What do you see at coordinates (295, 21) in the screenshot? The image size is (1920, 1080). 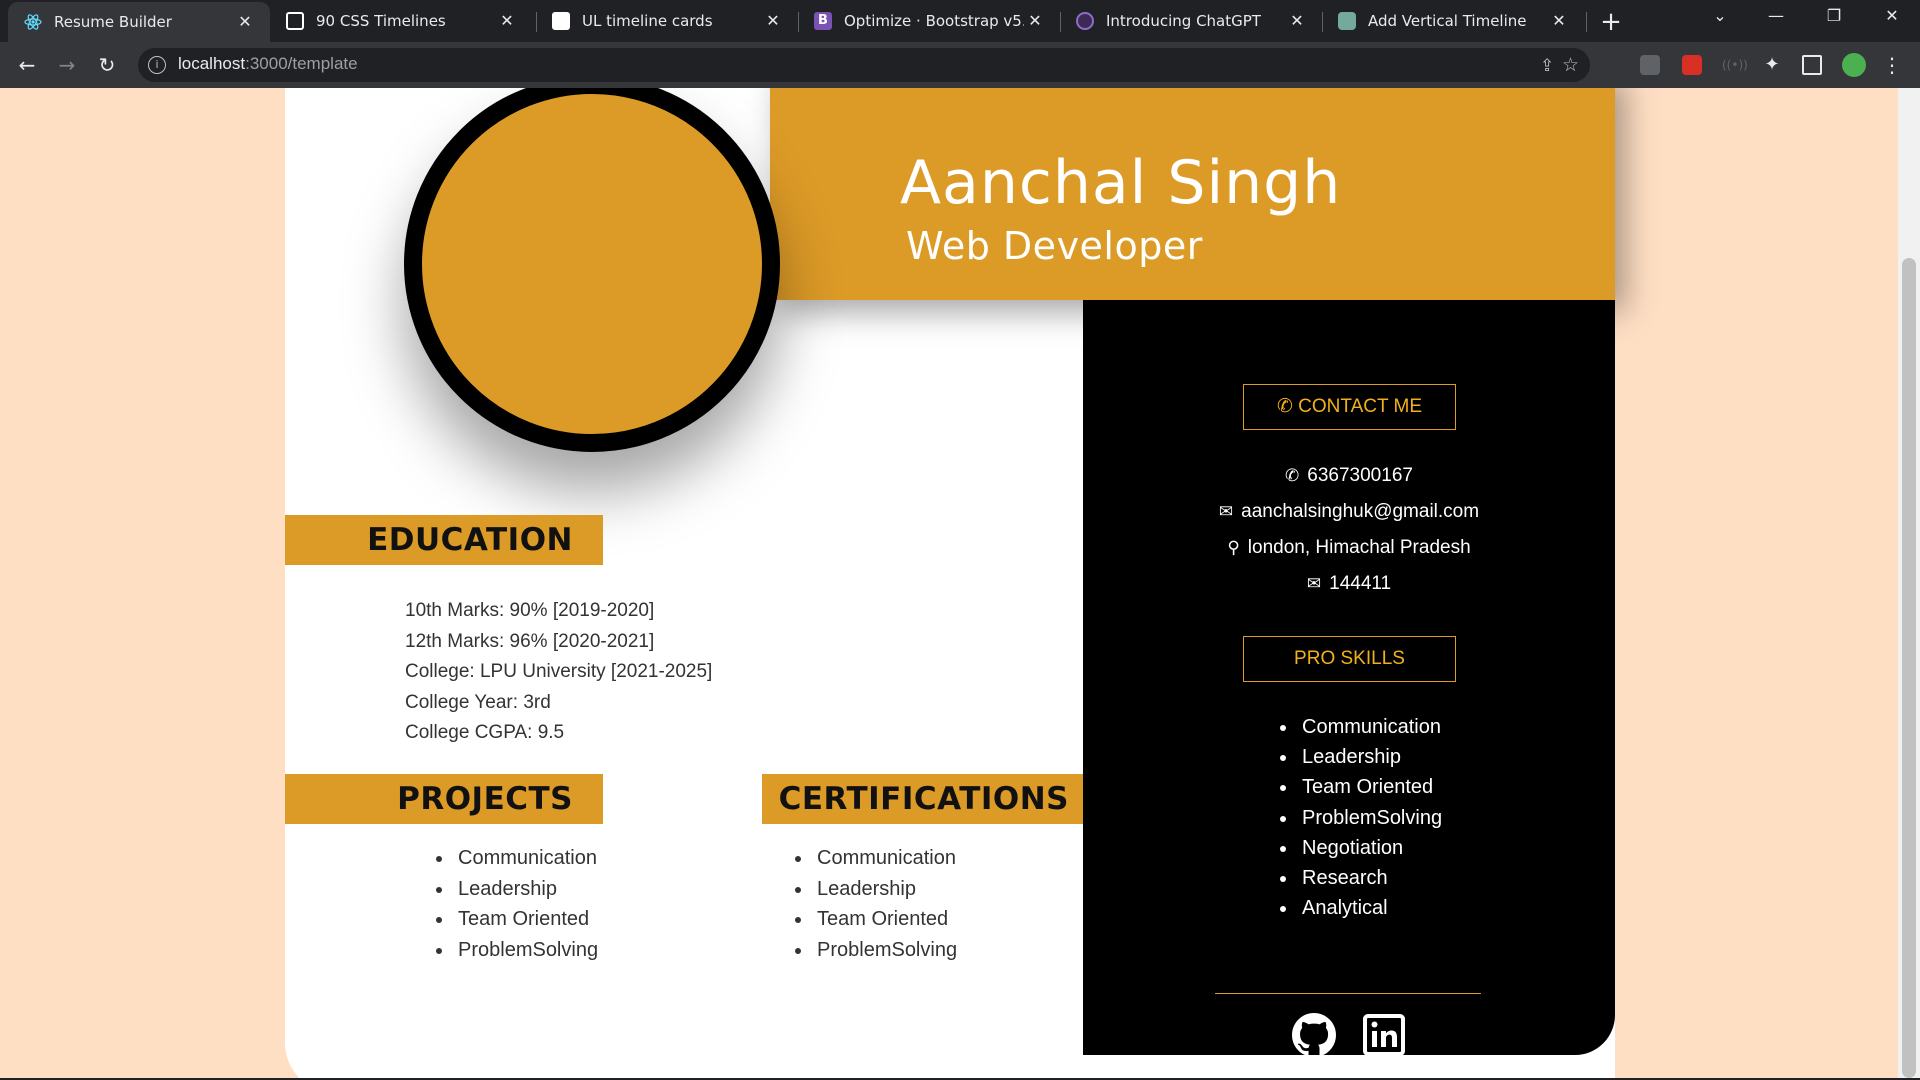 I see `free-frontend-icon` at bounding box center [295, 21].